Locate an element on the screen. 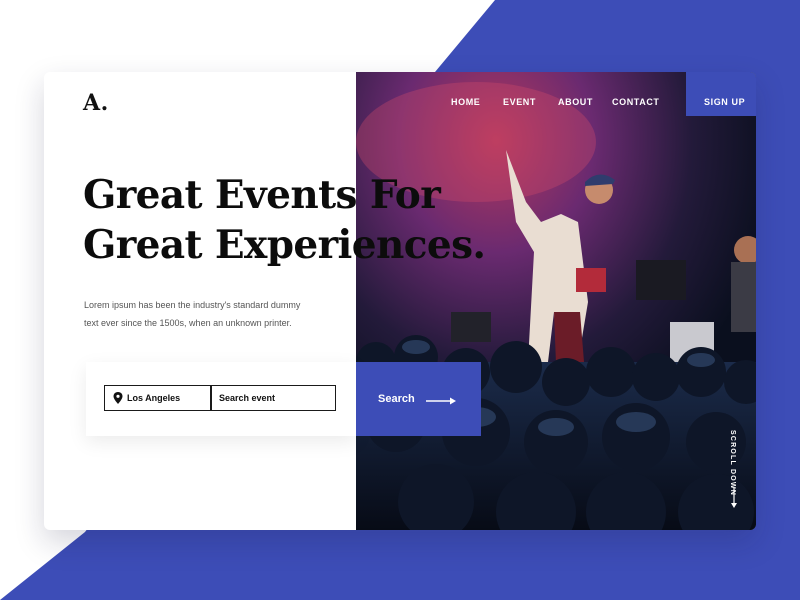  location-input is located at coordinates (167, 398).